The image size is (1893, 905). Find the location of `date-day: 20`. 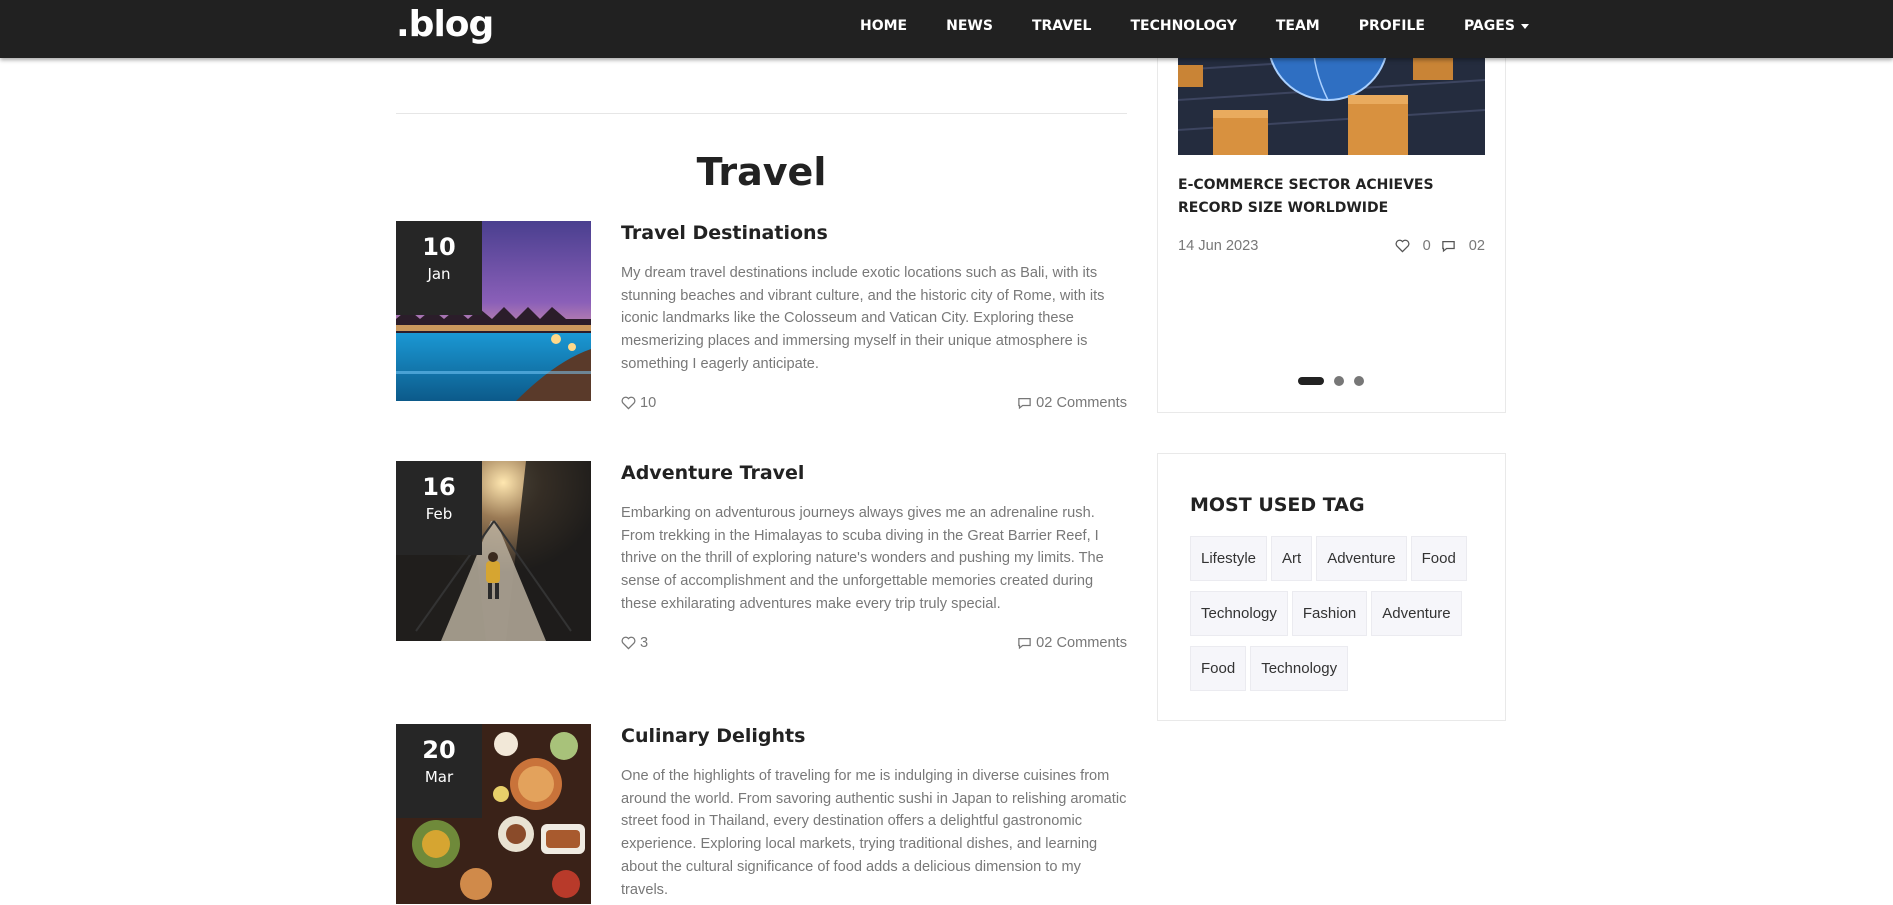

date-day: 20 is located at coordinates (439, 750).